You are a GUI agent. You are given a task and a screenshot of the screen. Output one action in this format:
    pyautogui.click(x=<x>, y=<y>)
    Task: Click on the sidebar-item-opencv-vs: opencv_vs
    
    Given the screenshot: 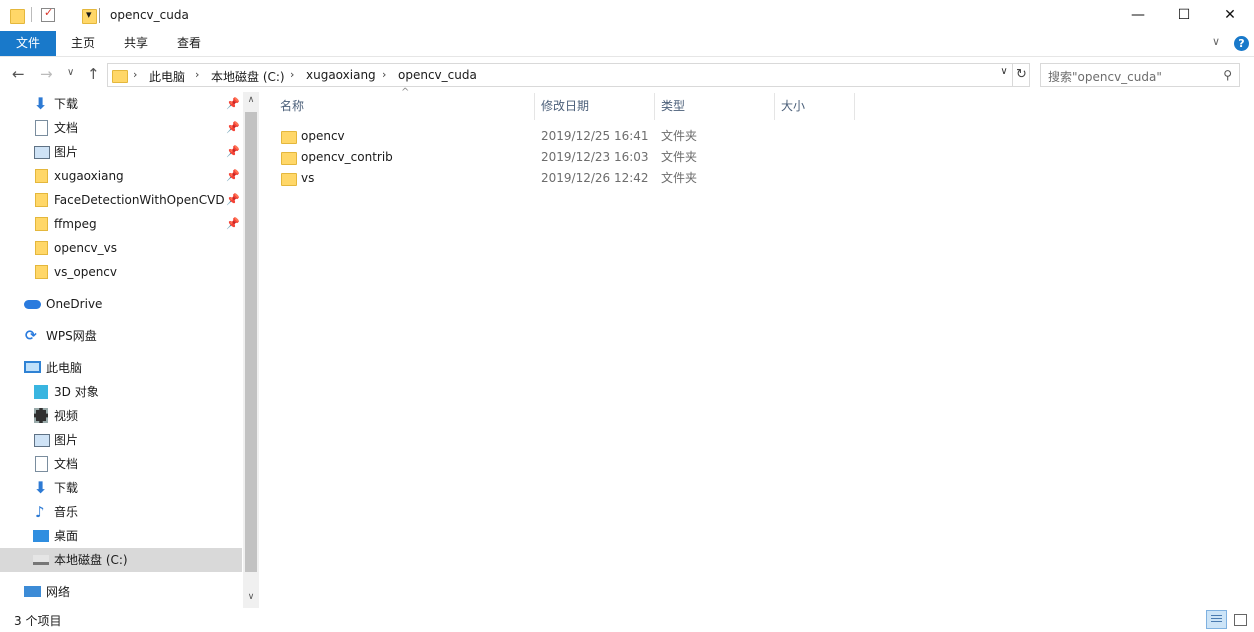 What is the action you would take?
    pyautogui.click(x=121, y=248)
    